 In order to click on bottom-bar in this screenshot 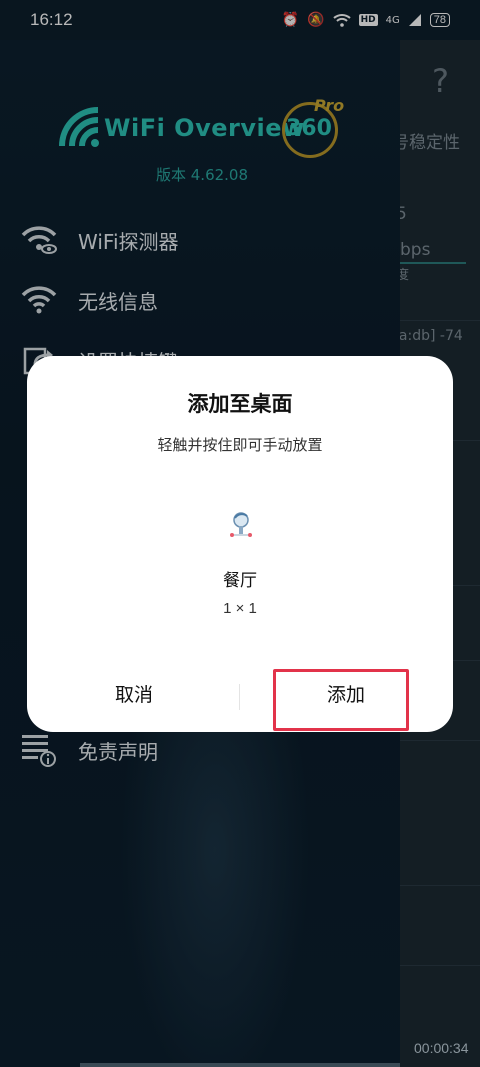, I will do `click(240, 1065)`.